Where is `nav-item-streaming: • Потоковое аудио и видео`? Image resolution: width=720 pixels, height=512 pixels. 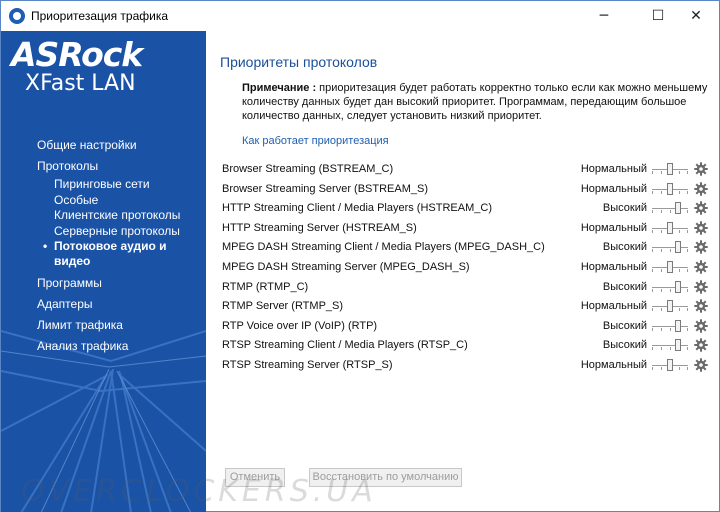 nav-item-streaming: • Потоковое аудио и видео is located at coordinates (119, 254).